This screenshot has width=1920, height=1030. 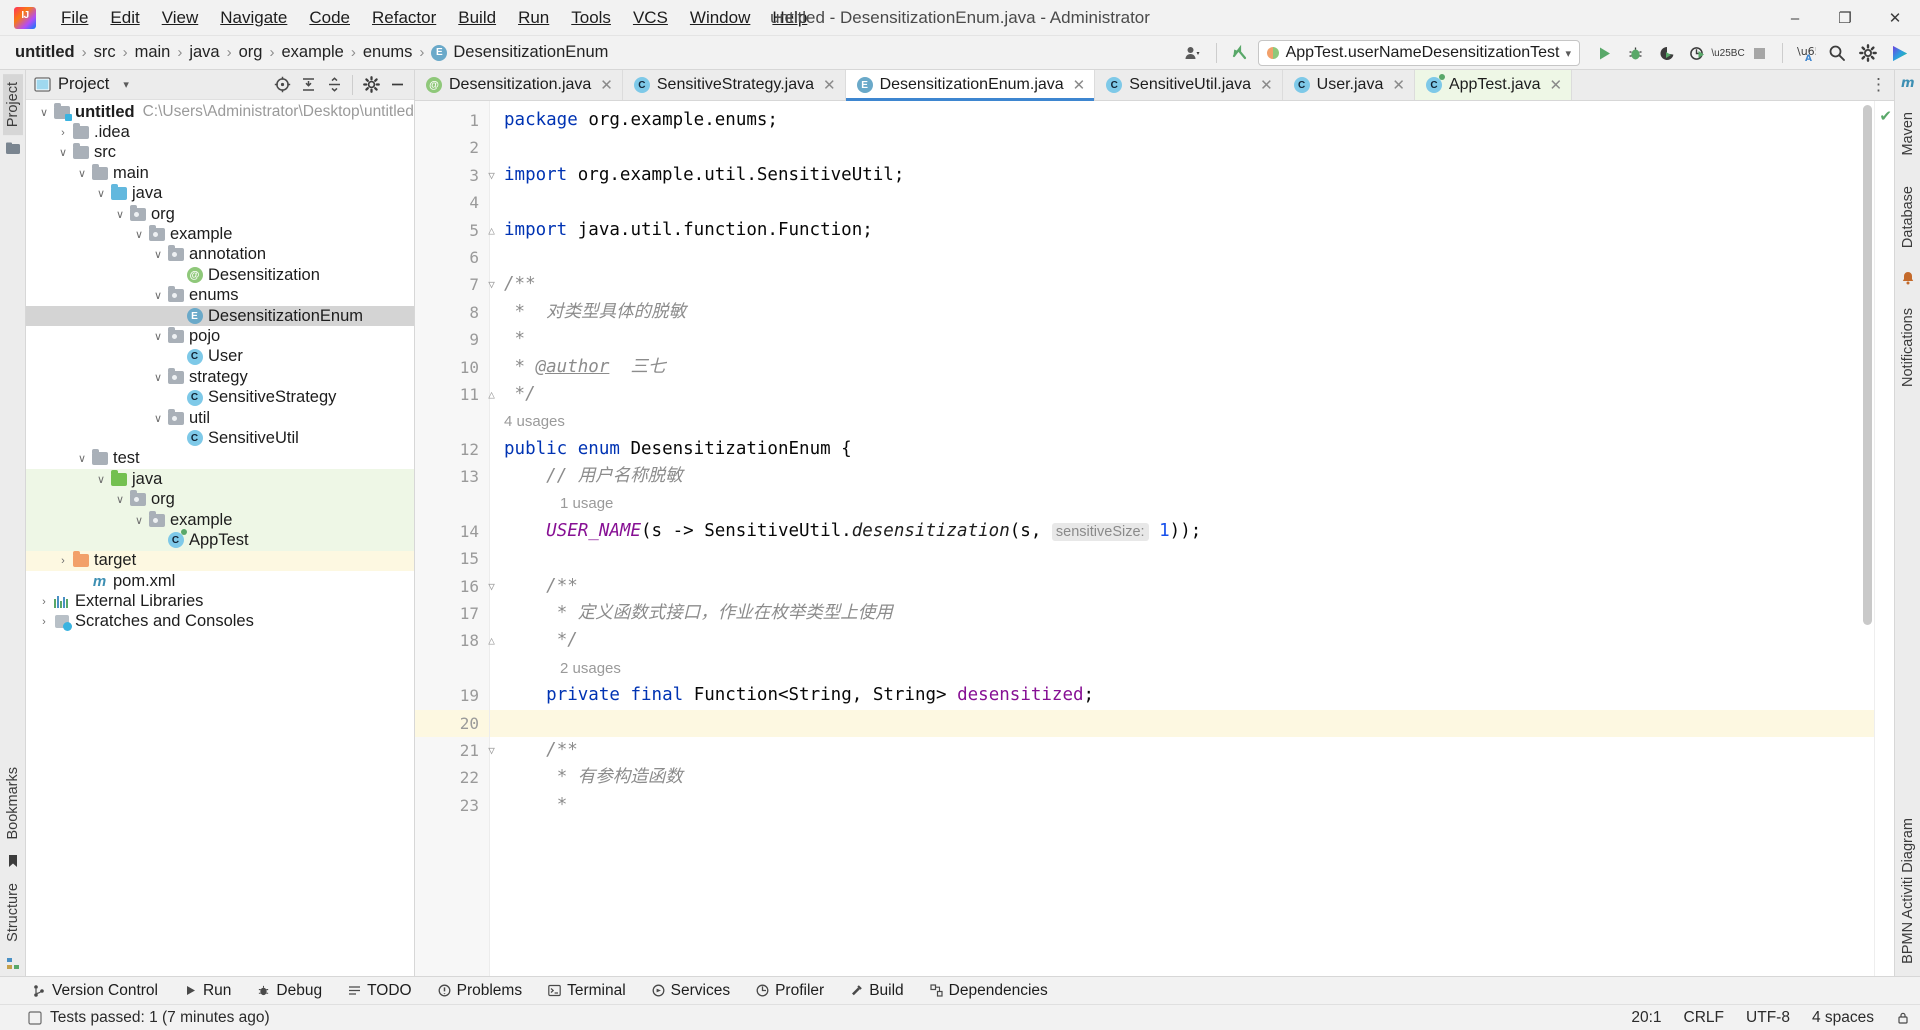 What do you see at coordinates (312, 52) in the screenshot?
I see `breadcrumb-item-example: example` at bounding box center [312, 52].